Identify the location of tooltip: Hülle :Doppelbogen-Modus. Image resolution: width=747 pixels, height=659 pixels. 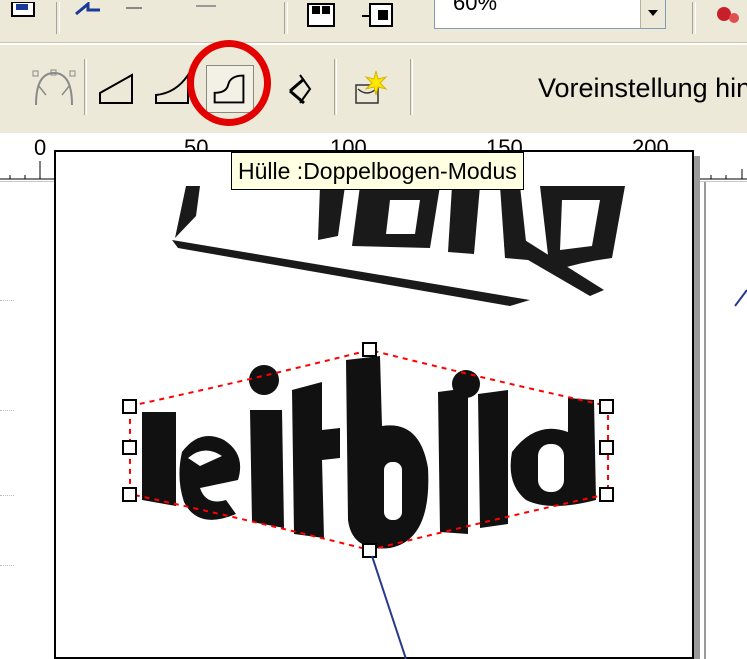
(377, 171).